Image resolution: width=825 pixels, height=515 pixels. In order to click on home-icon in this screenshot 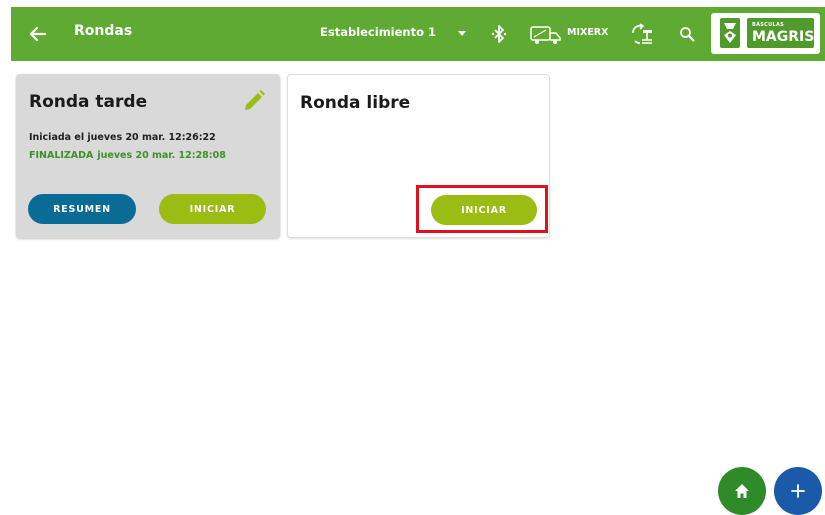, I will do `click(742, 491)`.